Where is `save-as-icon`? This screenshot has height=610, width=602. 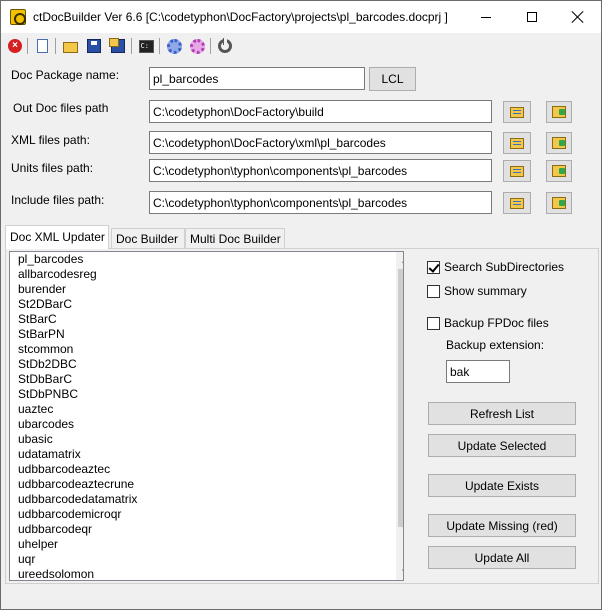
save-as-icon is located at coordinates (117, 45).